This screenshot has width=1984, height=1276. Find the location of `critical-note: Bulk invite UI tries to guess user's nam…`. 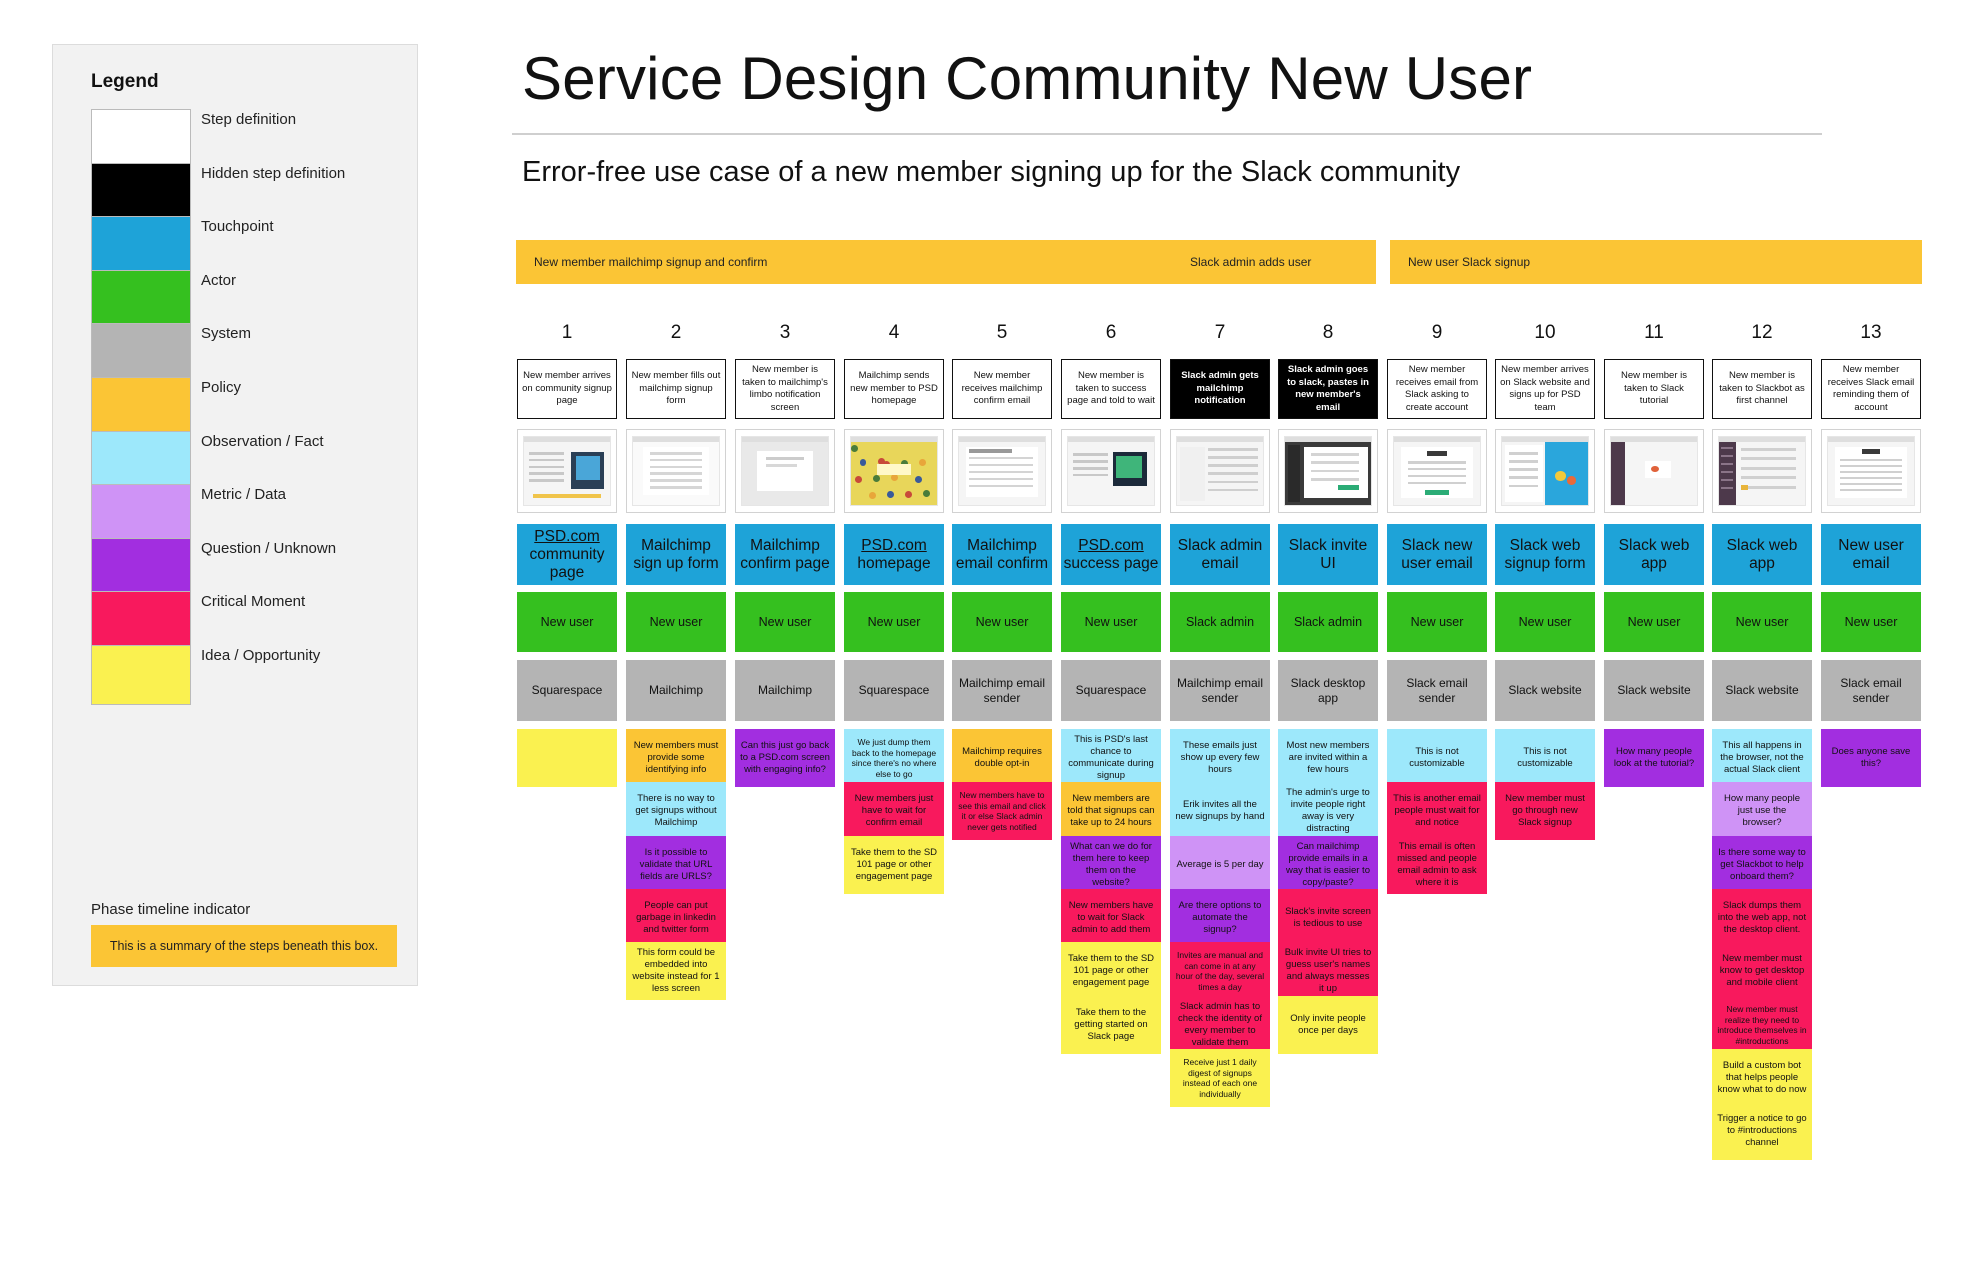

critical-note: Bulk invite UI tries to guess user's nam… is located at coordinates (1328, 971).